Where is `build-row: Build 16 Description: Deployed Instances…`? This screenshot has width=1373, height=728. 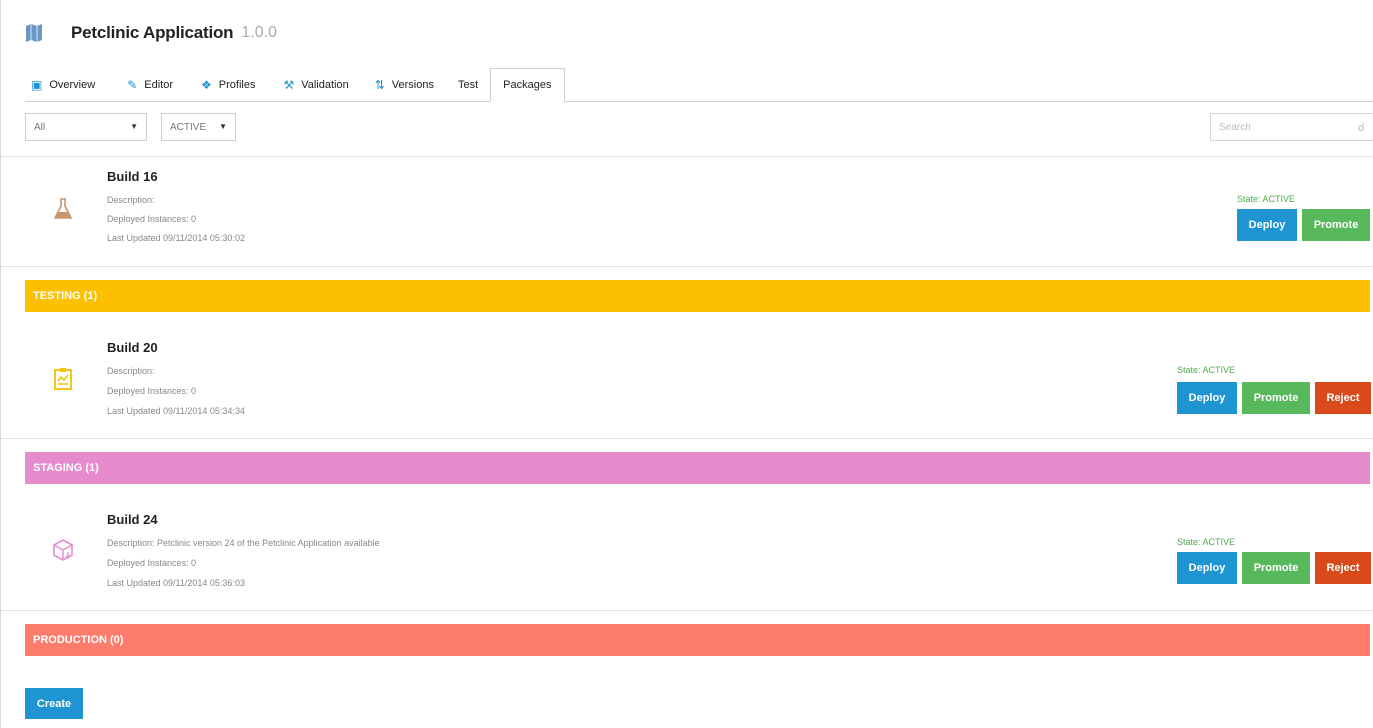 build-row: Build 16 Description: Deployed Instances… is located at coordinates (699, 212).